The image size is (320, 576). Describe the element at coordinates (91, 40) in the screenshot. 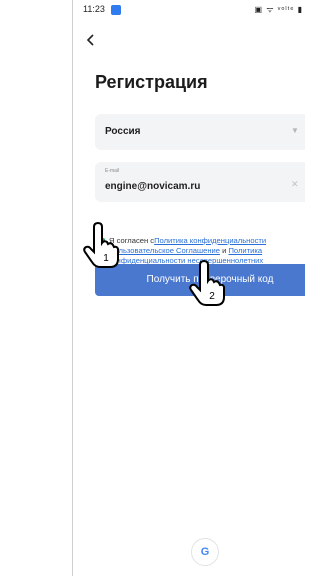

I see `back-arrow-icon` at that location.